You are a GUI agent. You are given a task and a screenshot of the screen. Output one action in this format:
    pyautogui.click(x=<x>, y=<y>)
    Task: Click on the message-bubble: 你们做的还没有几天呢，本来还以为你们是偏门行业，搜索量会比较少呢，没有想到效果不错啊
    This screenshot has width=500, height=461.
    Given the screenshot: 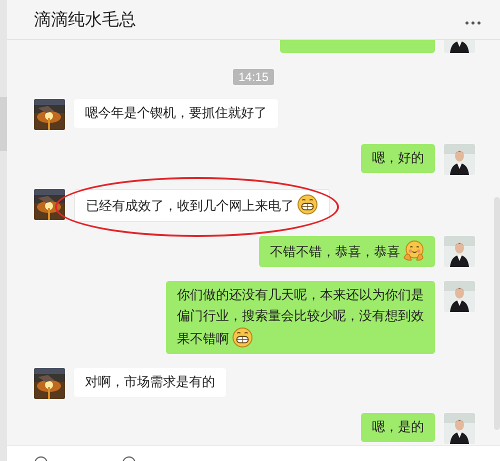 What is the action you would take?
    pyautogui.click(x=300, y=317)
    